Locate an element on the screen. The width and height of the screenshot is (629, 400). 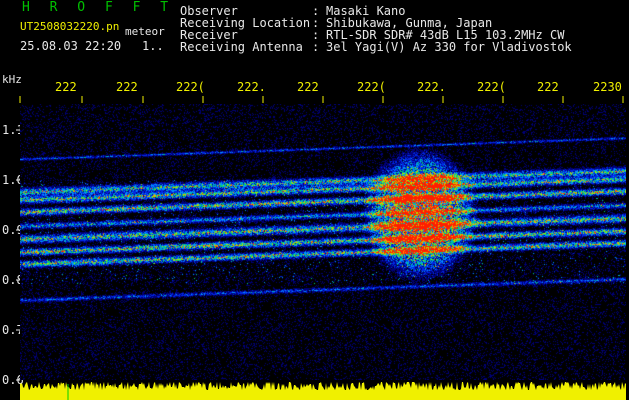
signal-level-strip is located at coordinates (323, 391).